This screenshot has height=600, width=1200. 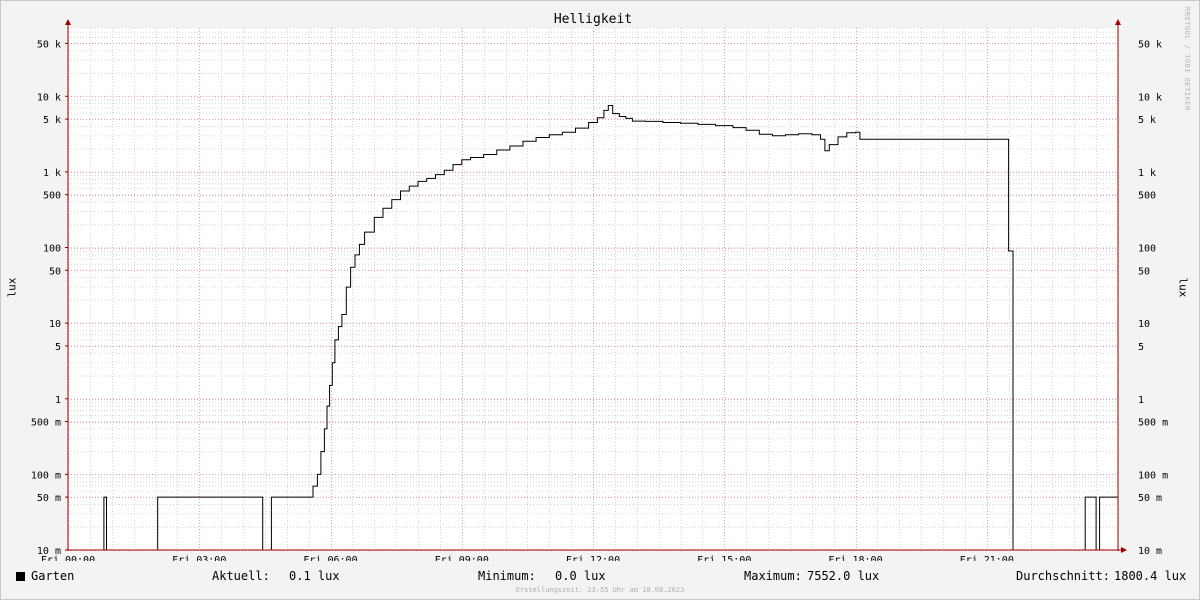 What do you see at coordinates (1144, 324) in the screenshot?
I see `y-tick-label-right: 10` at bounding box center [1144, 324].